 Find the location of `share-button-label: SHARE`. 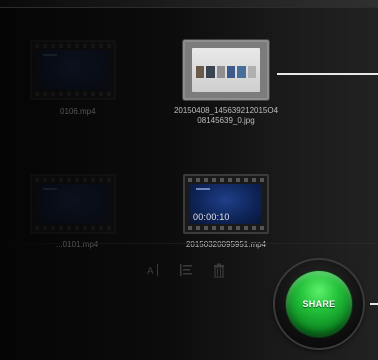

share-button-label: SHARE is located at coordinates (319, 304).